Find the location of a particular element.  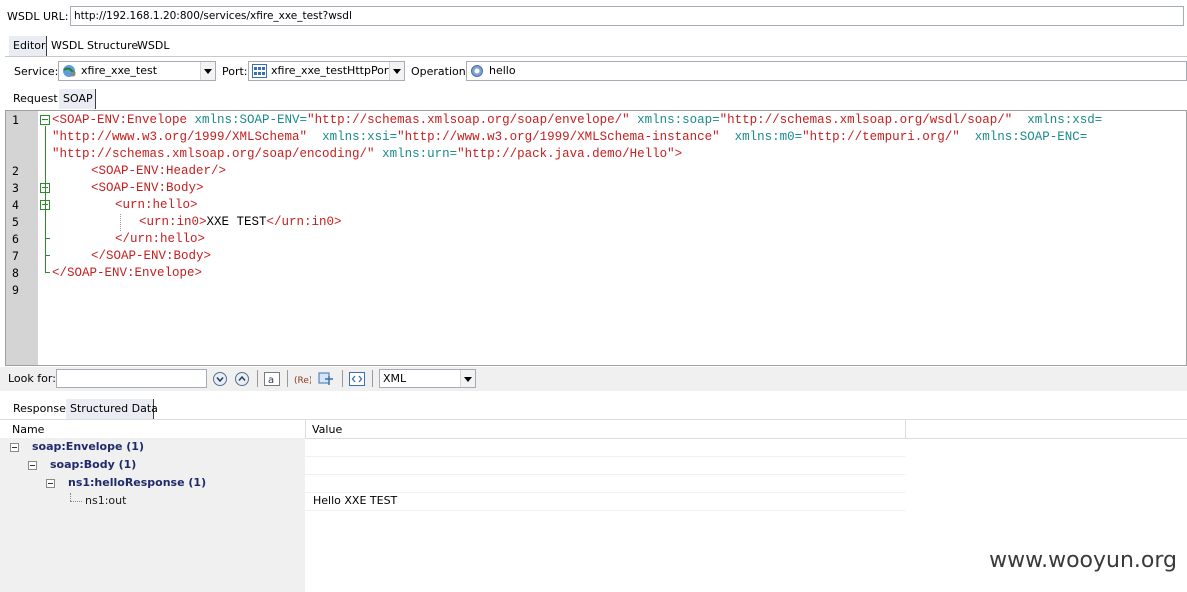

regex-icon: (Re) is located at coordinates (302, 379).